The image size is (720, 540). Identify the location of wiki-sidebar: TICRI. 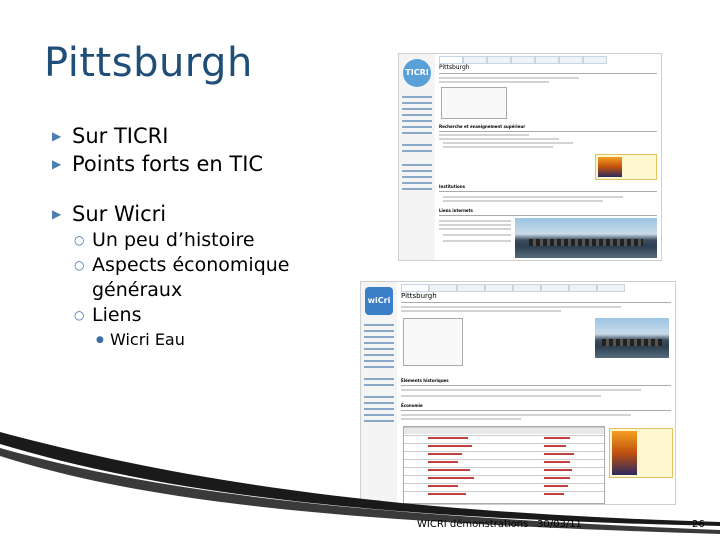
(417, 157).